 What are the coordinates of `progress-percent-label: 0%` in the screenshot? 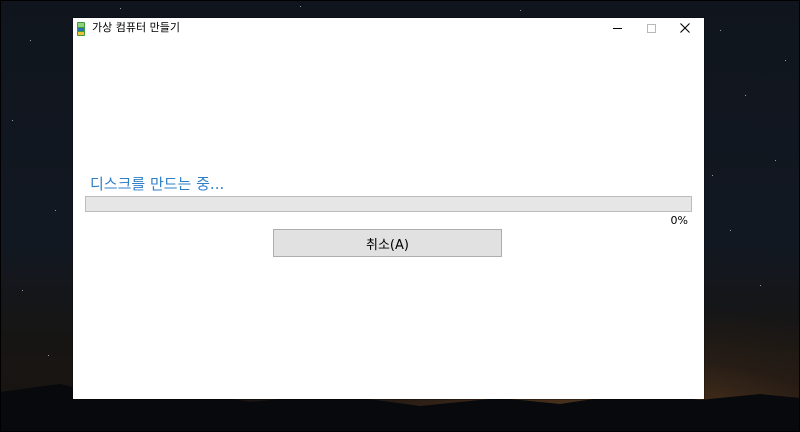 It's located at (679, 220).